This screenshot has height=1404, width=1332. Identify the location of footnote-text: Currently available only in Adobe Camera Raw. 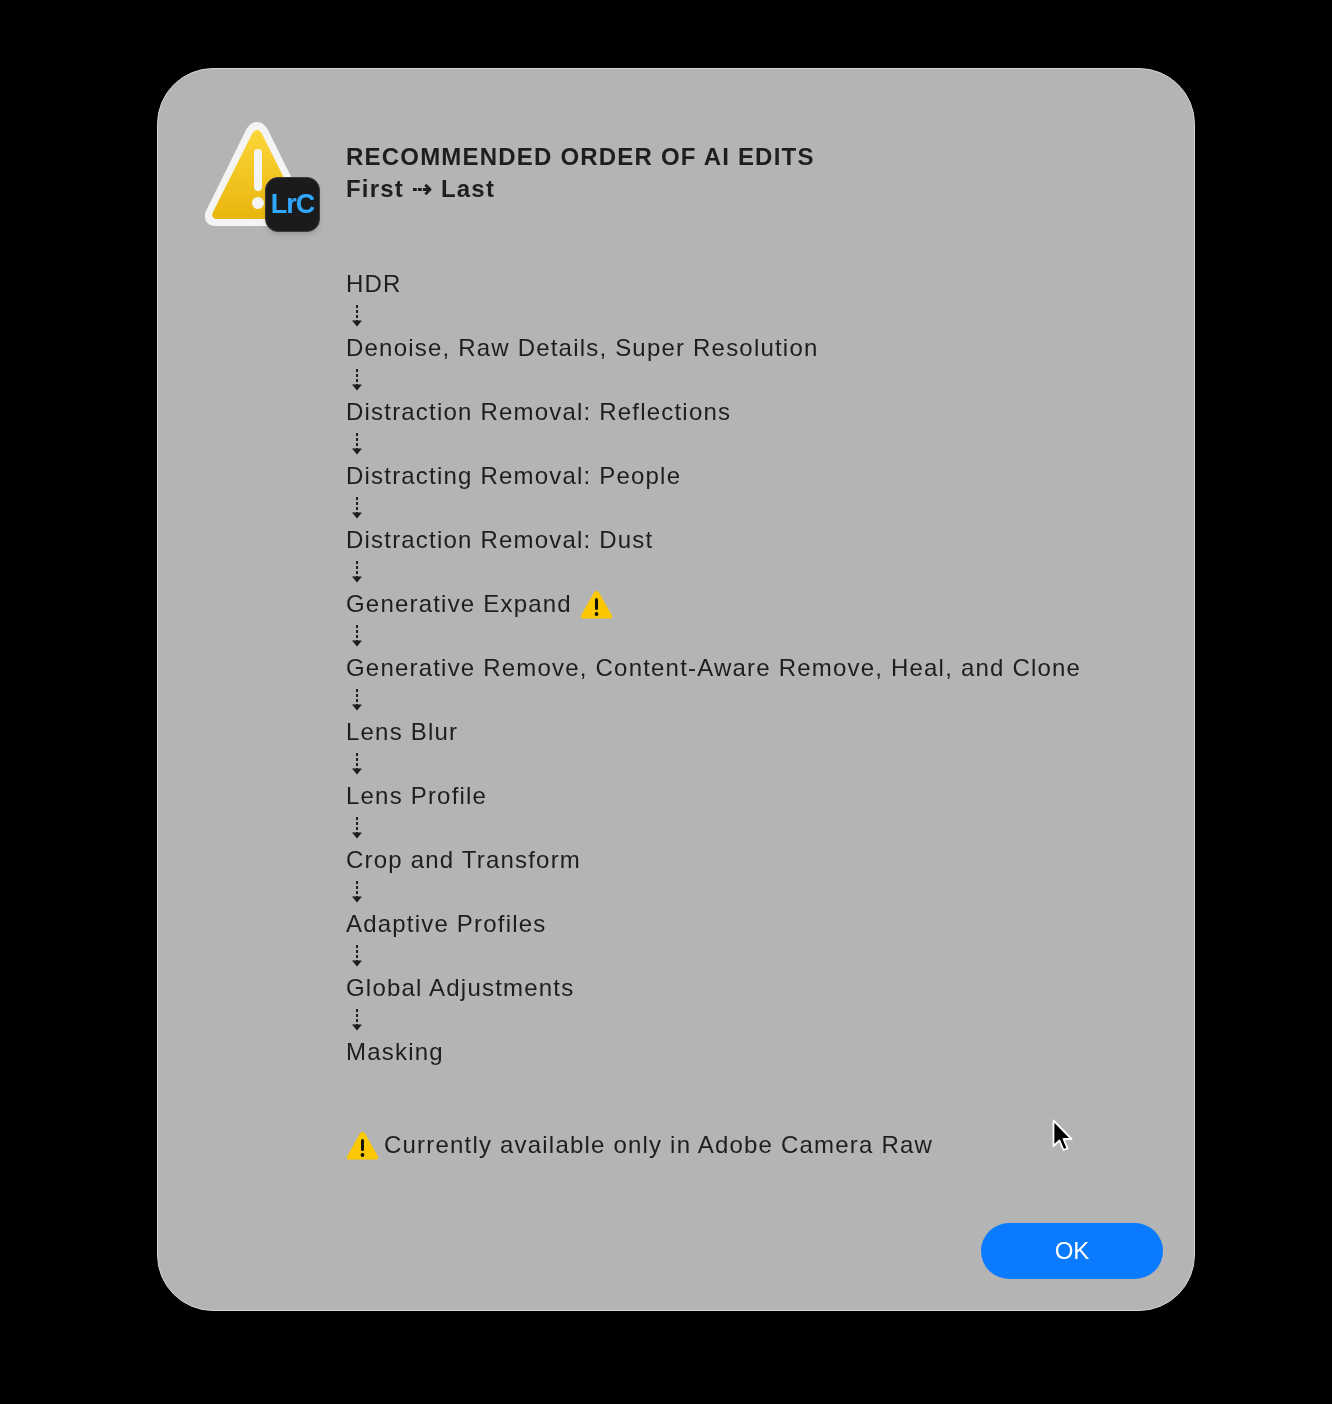
(659, 1145).